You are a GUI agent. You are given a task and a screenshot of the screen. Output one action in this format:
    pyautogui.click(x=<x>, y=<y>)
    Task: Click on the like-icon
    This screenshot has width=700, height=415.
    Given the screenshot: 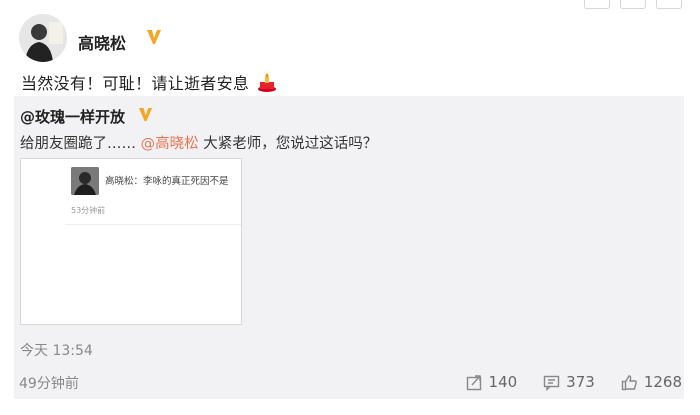 What is the action you would take?
    pyautogui.click(x=629, y=382)
    